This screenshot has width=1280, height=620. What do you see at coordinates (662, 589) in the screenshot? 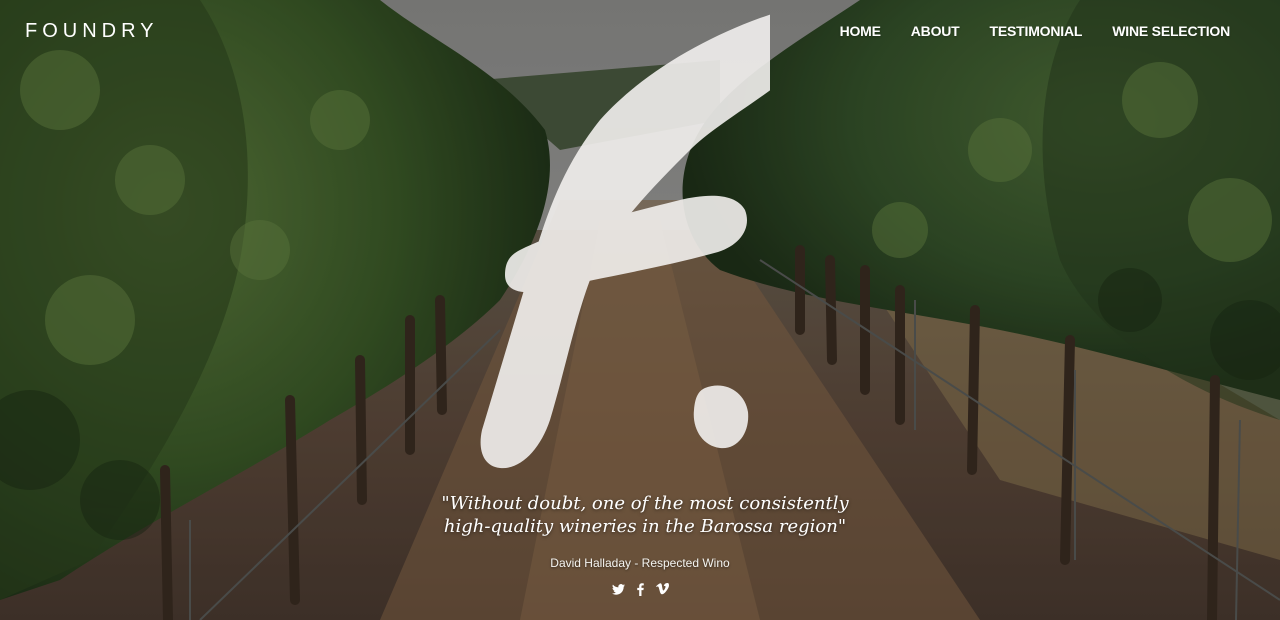
I see `vimeo-icon` at bounding box center [662, 589].